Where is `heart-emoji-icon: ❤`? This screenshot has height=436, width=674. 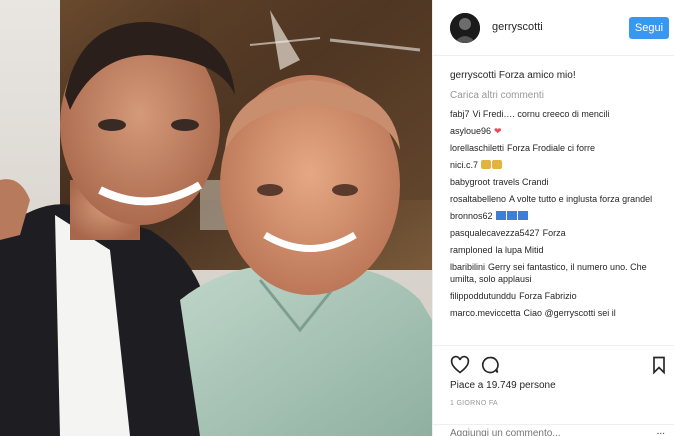 heart-emoji-icon: ❤ is located at coordinates (498, 131).